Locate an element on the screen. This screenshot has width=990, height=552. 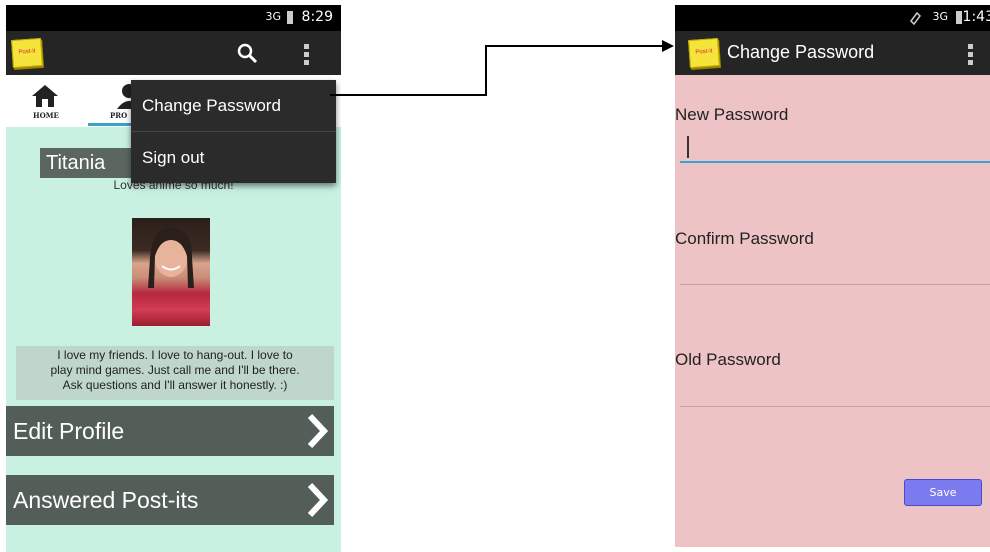
new-password-underline is located at coordinates (835, 162).